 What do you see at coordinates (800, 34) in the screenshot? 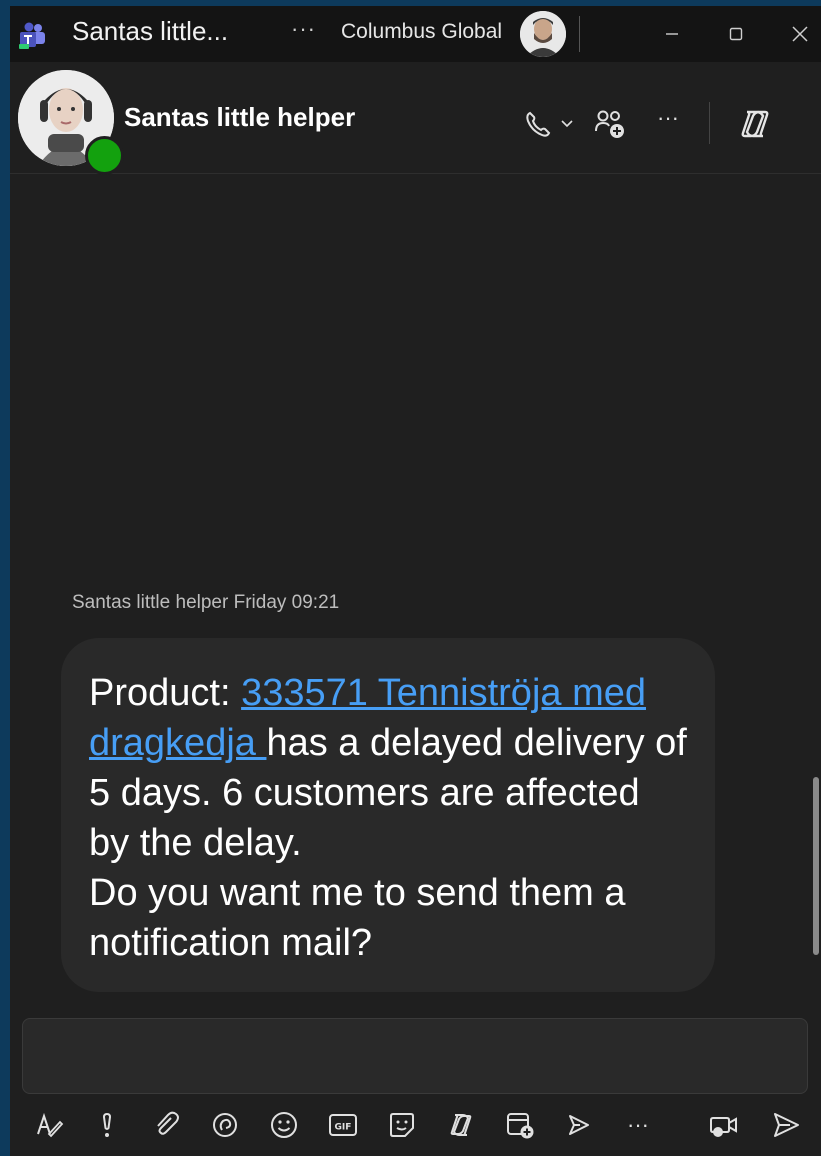
I see `close-icon` at bounding box center [800, 34].